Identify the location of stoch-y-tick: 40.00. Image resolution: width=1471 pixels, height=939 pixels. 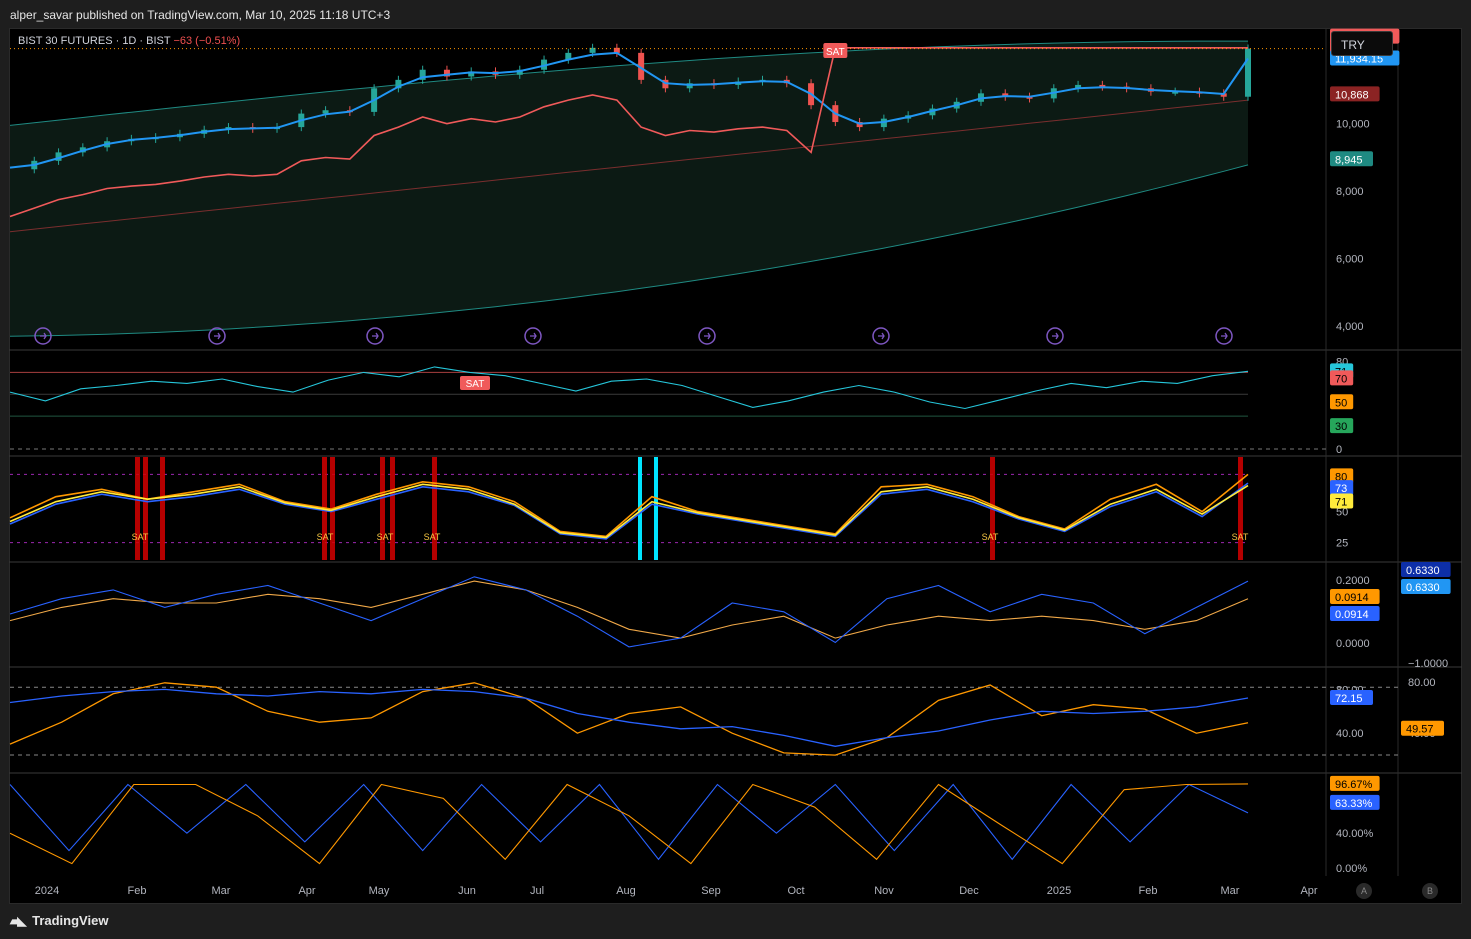
(1350, 734).